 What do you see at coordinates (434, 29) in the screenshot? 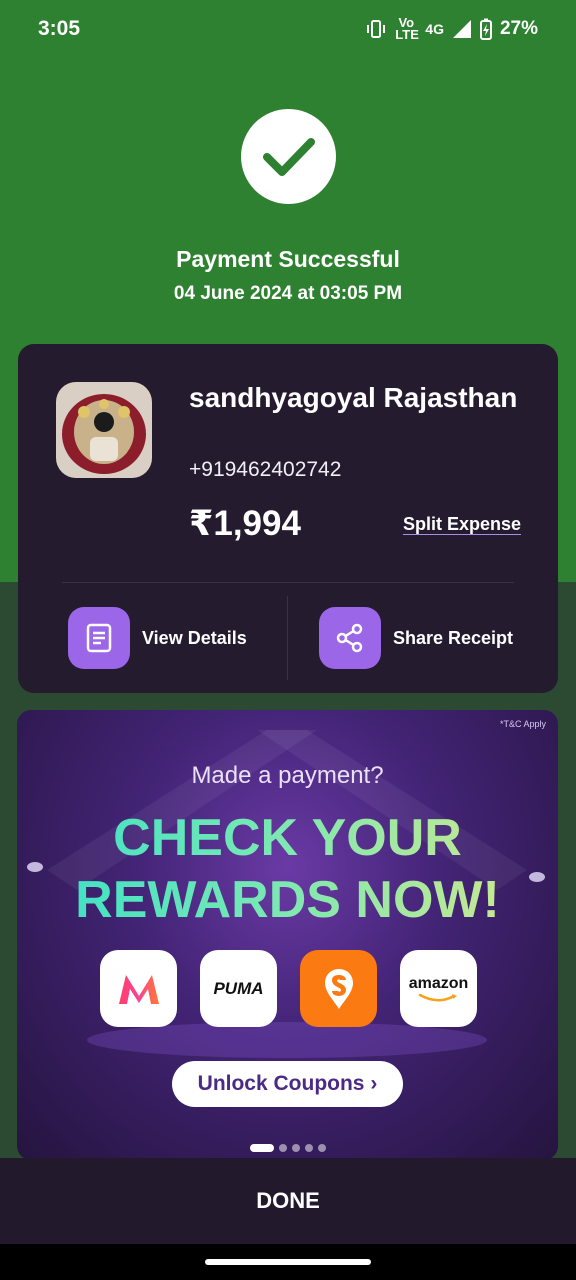
I see `network-type: 4G` at bounding box center [434, 29].